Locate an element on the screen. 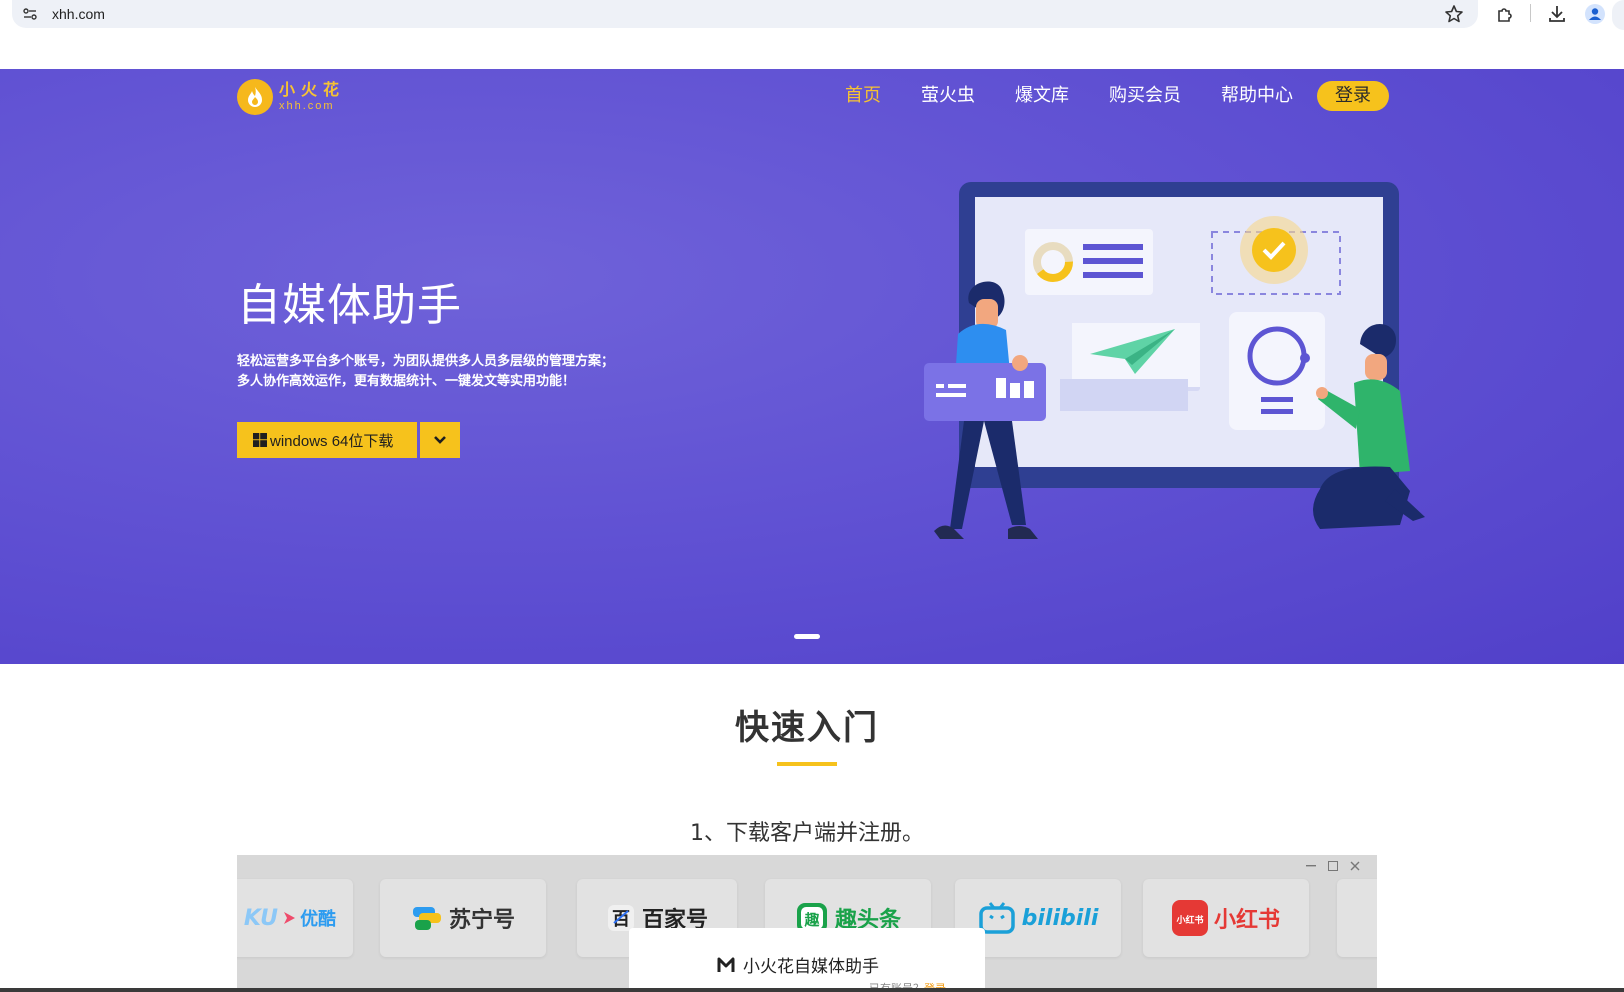 This screenshot has width=1624, height=992. windows-download-button: windows 64位下载 is located at coordinates (327, 440).